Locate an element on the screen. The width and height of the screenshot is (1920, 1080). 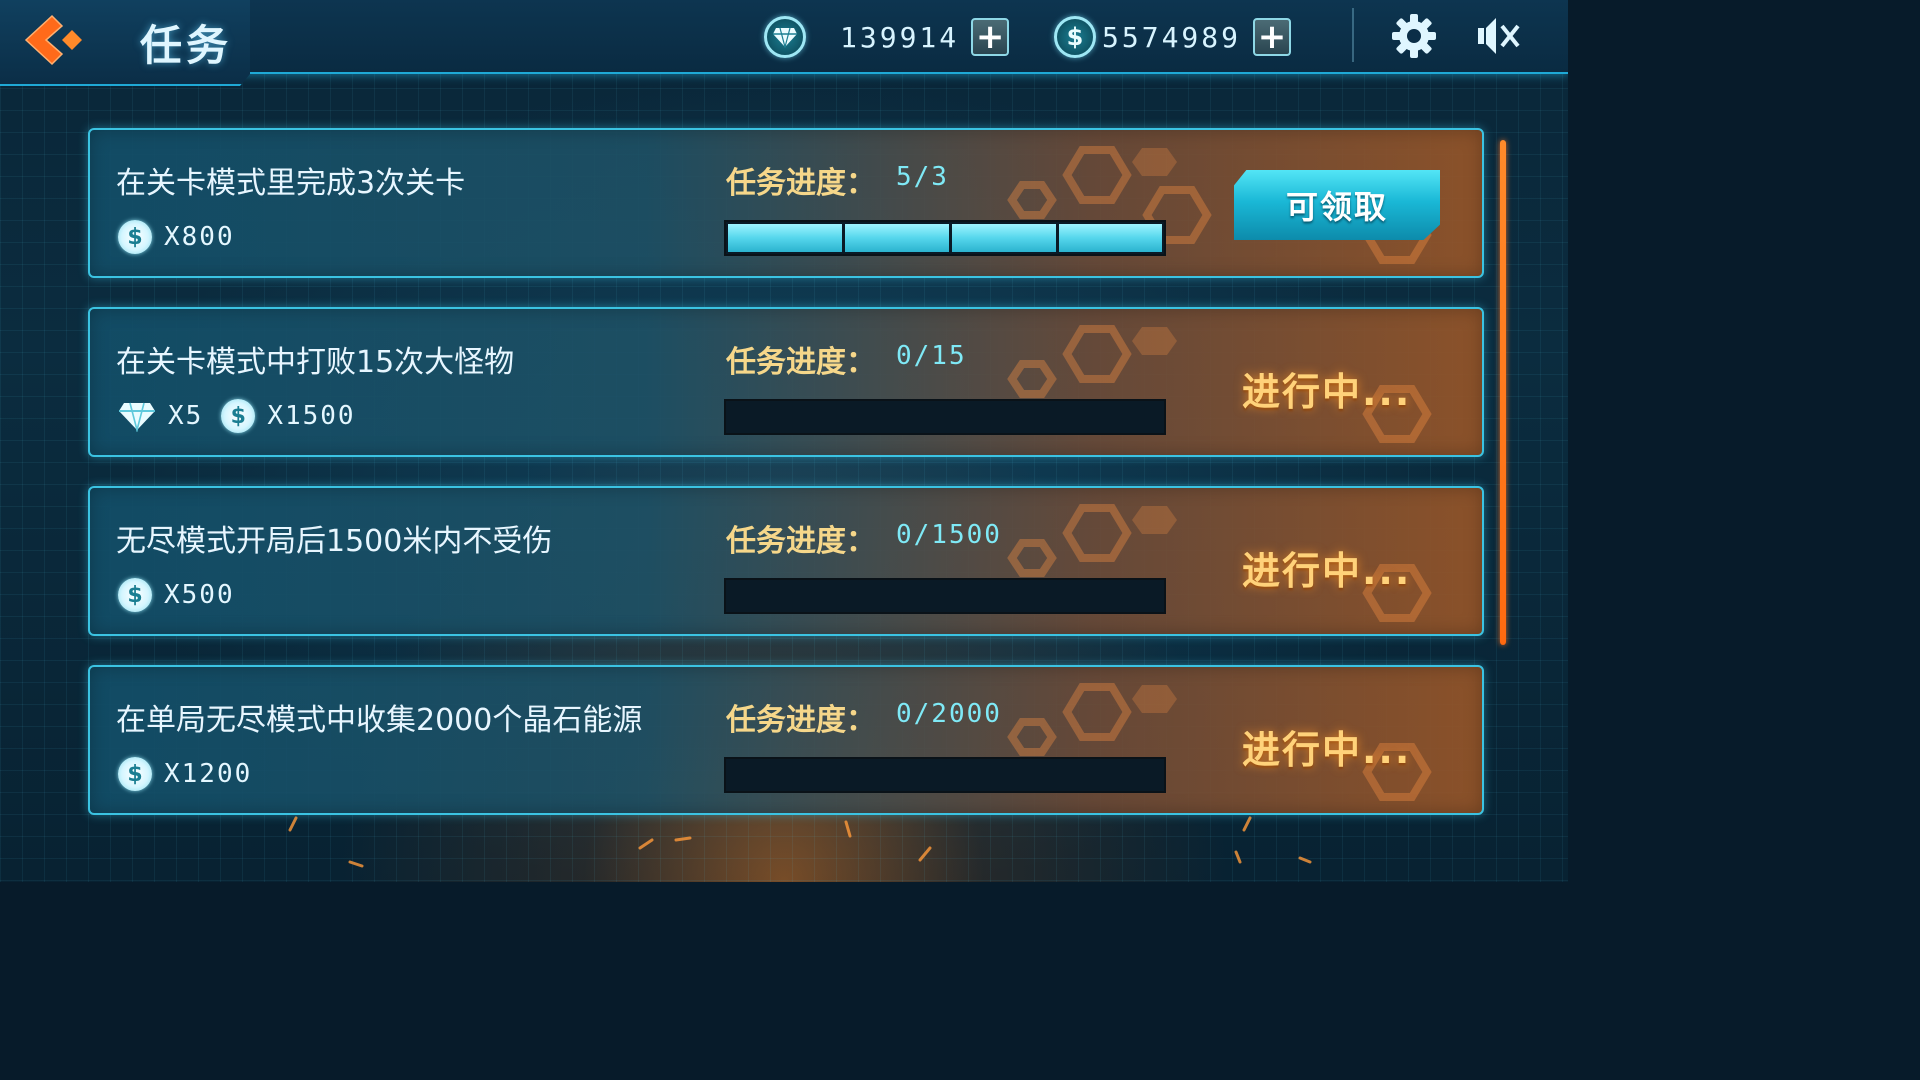
back-button is located at coordinates (55, 40).